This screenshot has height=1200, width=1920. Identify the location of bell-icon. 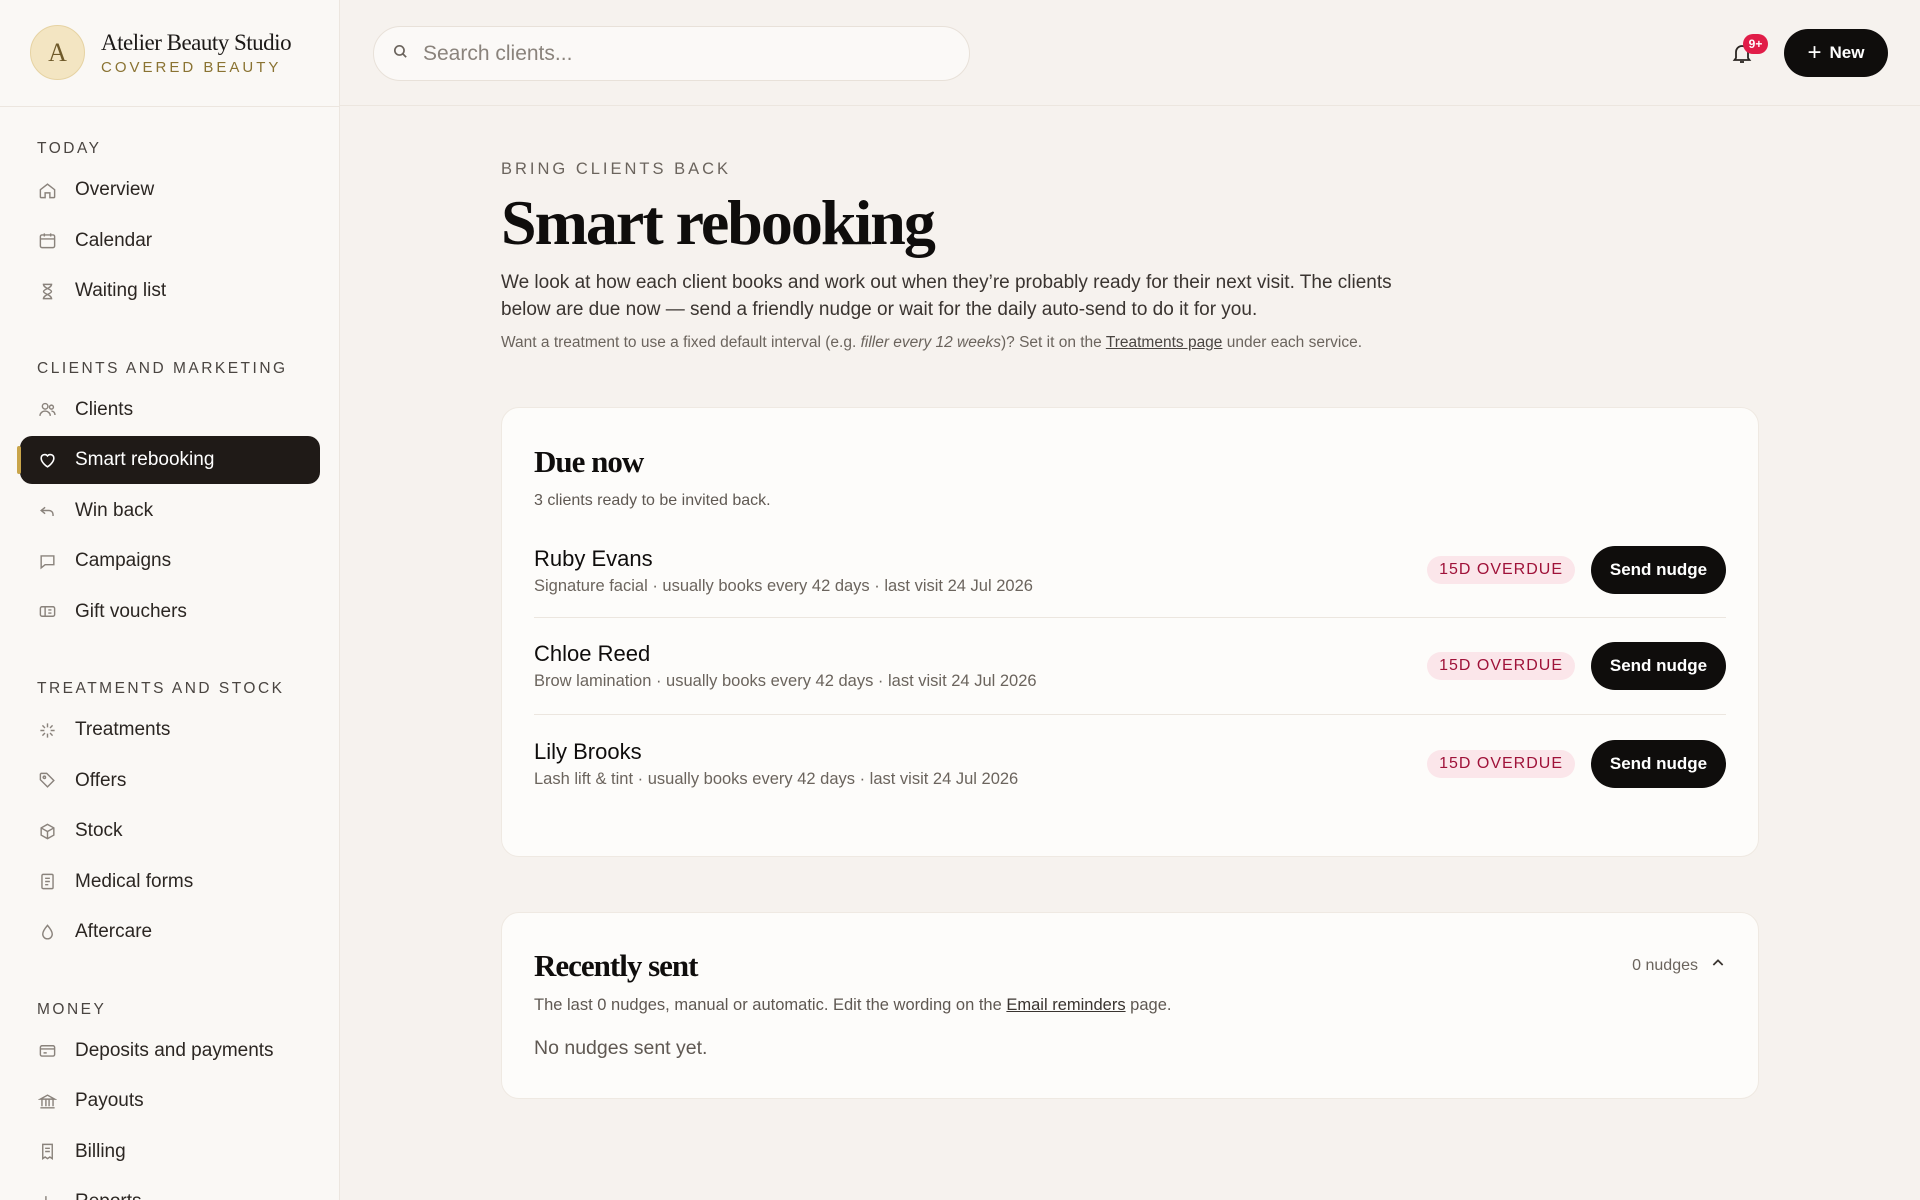
(1742, 57).